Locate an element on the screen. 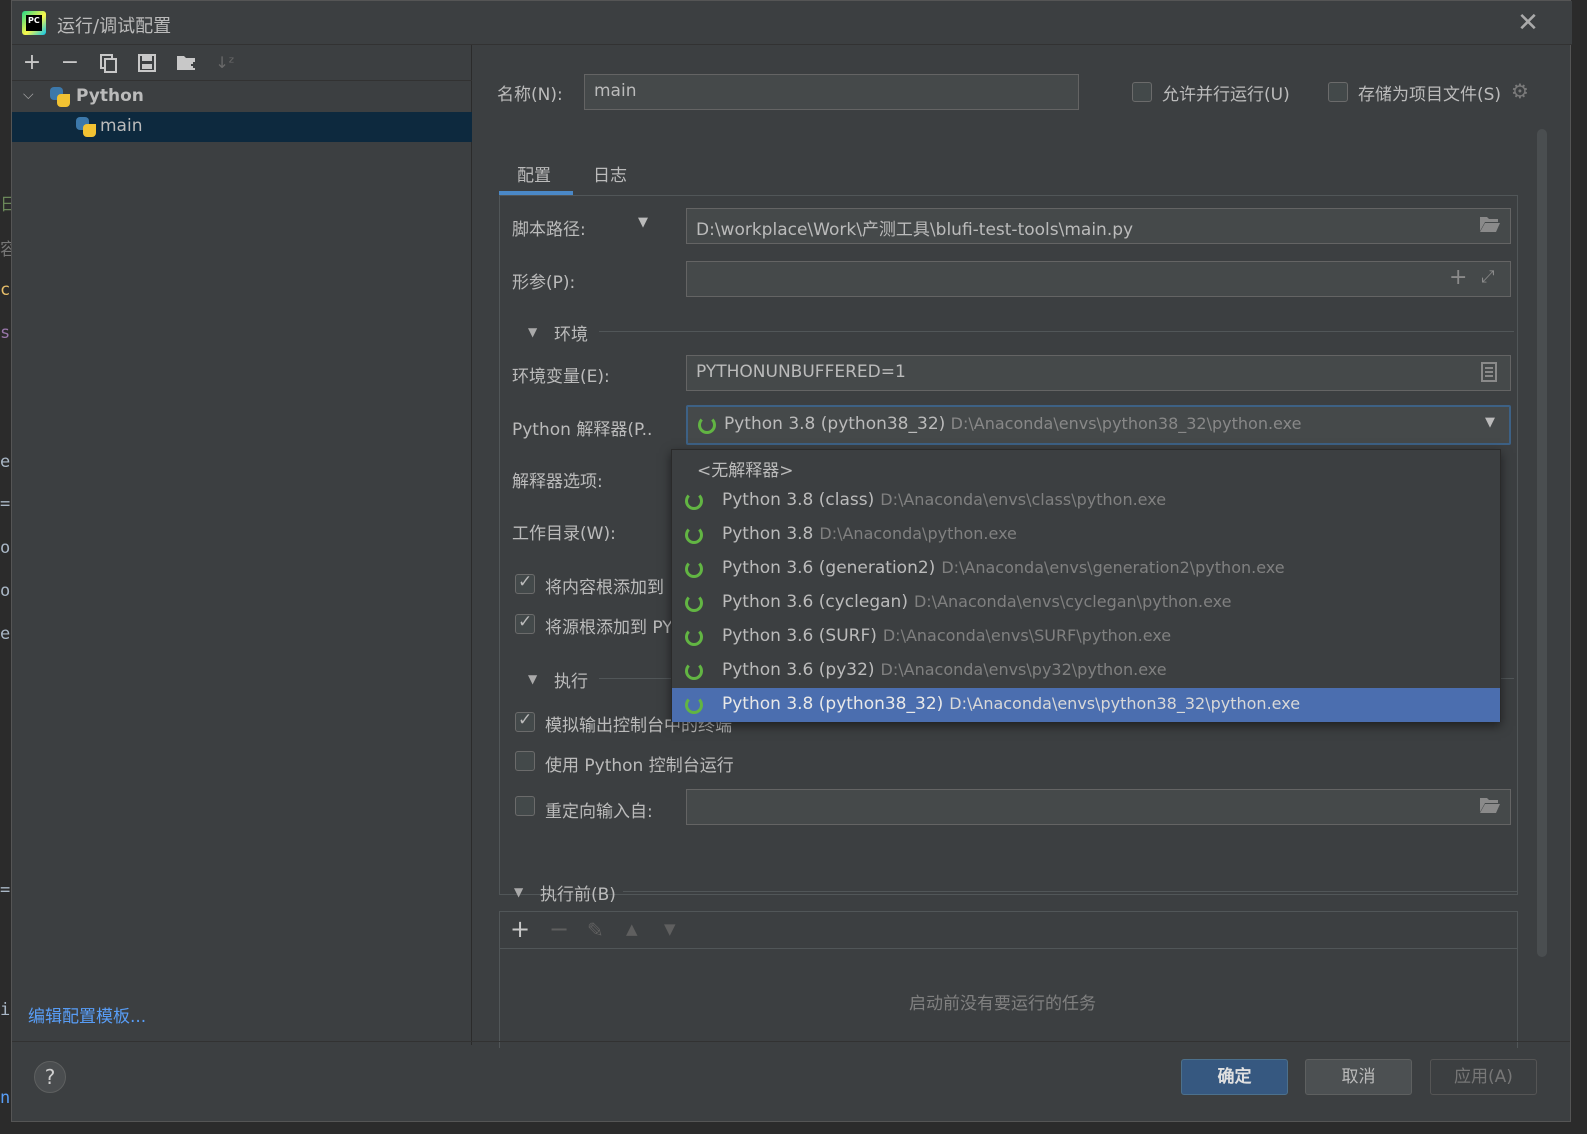 The image size is (1587, 1134). emulate-terminal-checkbox is located at coordinates (525, 721).